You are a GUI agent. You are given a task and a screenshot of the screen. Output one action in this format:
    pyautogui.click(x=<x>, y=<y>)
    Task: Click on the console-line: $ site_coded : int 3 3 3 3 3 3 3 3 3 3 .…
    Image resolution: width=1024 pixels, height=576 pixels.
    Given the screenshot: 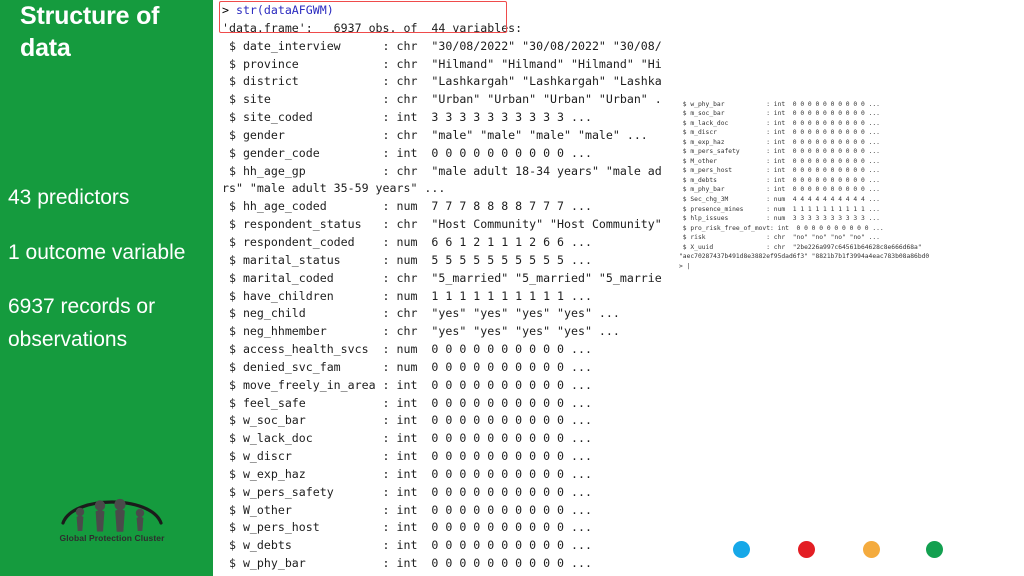 What is the action you would take?
    pyautogui.click(x=407, y=117)
    